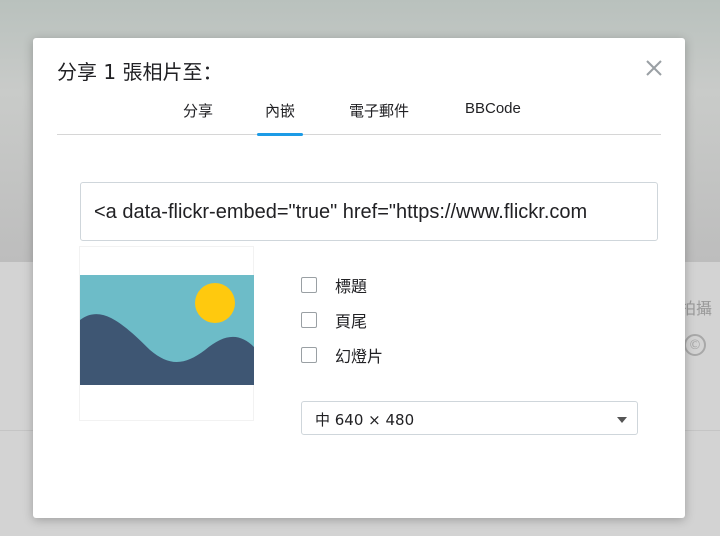 The height and width of the screenshot is (536, 720). What do you see at coordinates (167, 330) in the screenshot?
I see `image-placeholder-icon` at bounding box center [167, 330].